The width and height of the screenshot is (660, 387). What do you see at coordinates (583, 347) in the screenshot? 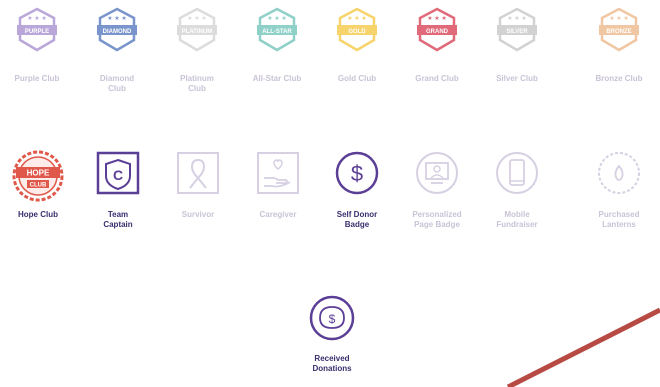
I see `diagonal-slash-line` at bounding box center [583, 347].